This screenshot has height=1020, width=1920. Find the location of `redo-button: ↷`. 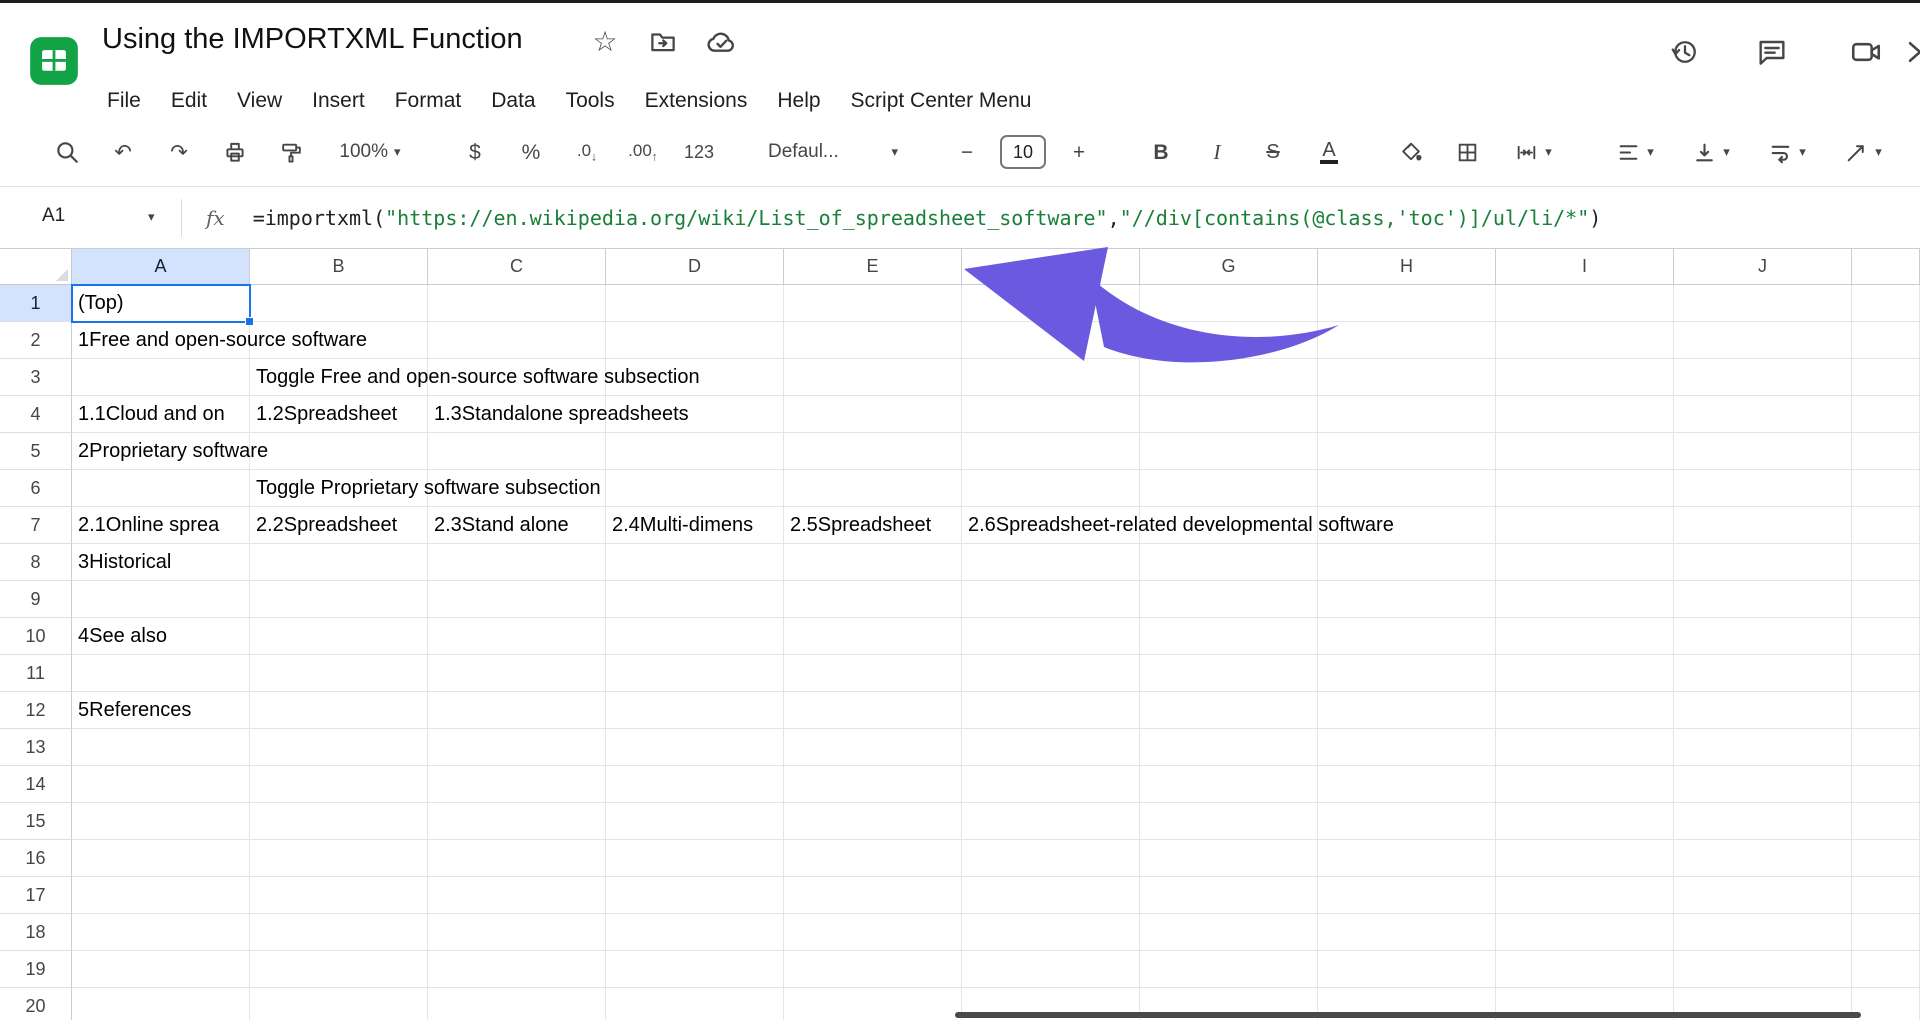

redo-button: ↷ is located at coordinates (179, 152).